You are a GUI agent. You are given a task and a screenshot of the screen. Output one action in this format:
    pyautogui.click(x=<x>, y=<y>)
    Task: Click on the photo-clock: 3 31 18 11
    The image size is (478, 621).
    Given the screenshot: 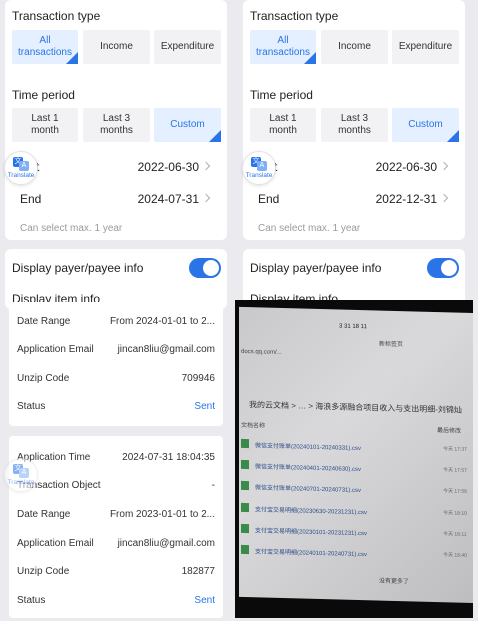 What is the action you would take?
    pyautogui.click(x=353, y=327)
    